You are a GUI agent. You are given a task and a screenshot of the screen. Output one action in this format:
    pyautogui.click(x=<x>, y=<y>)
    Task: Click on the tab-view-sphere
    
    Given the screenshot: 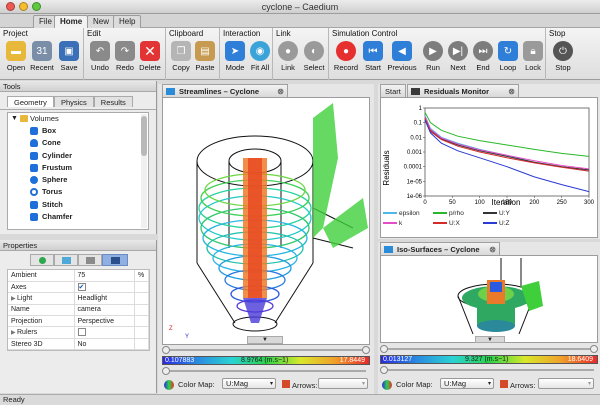 What is the action you would take?
    pyautogui.click(x=42, y=260)
    